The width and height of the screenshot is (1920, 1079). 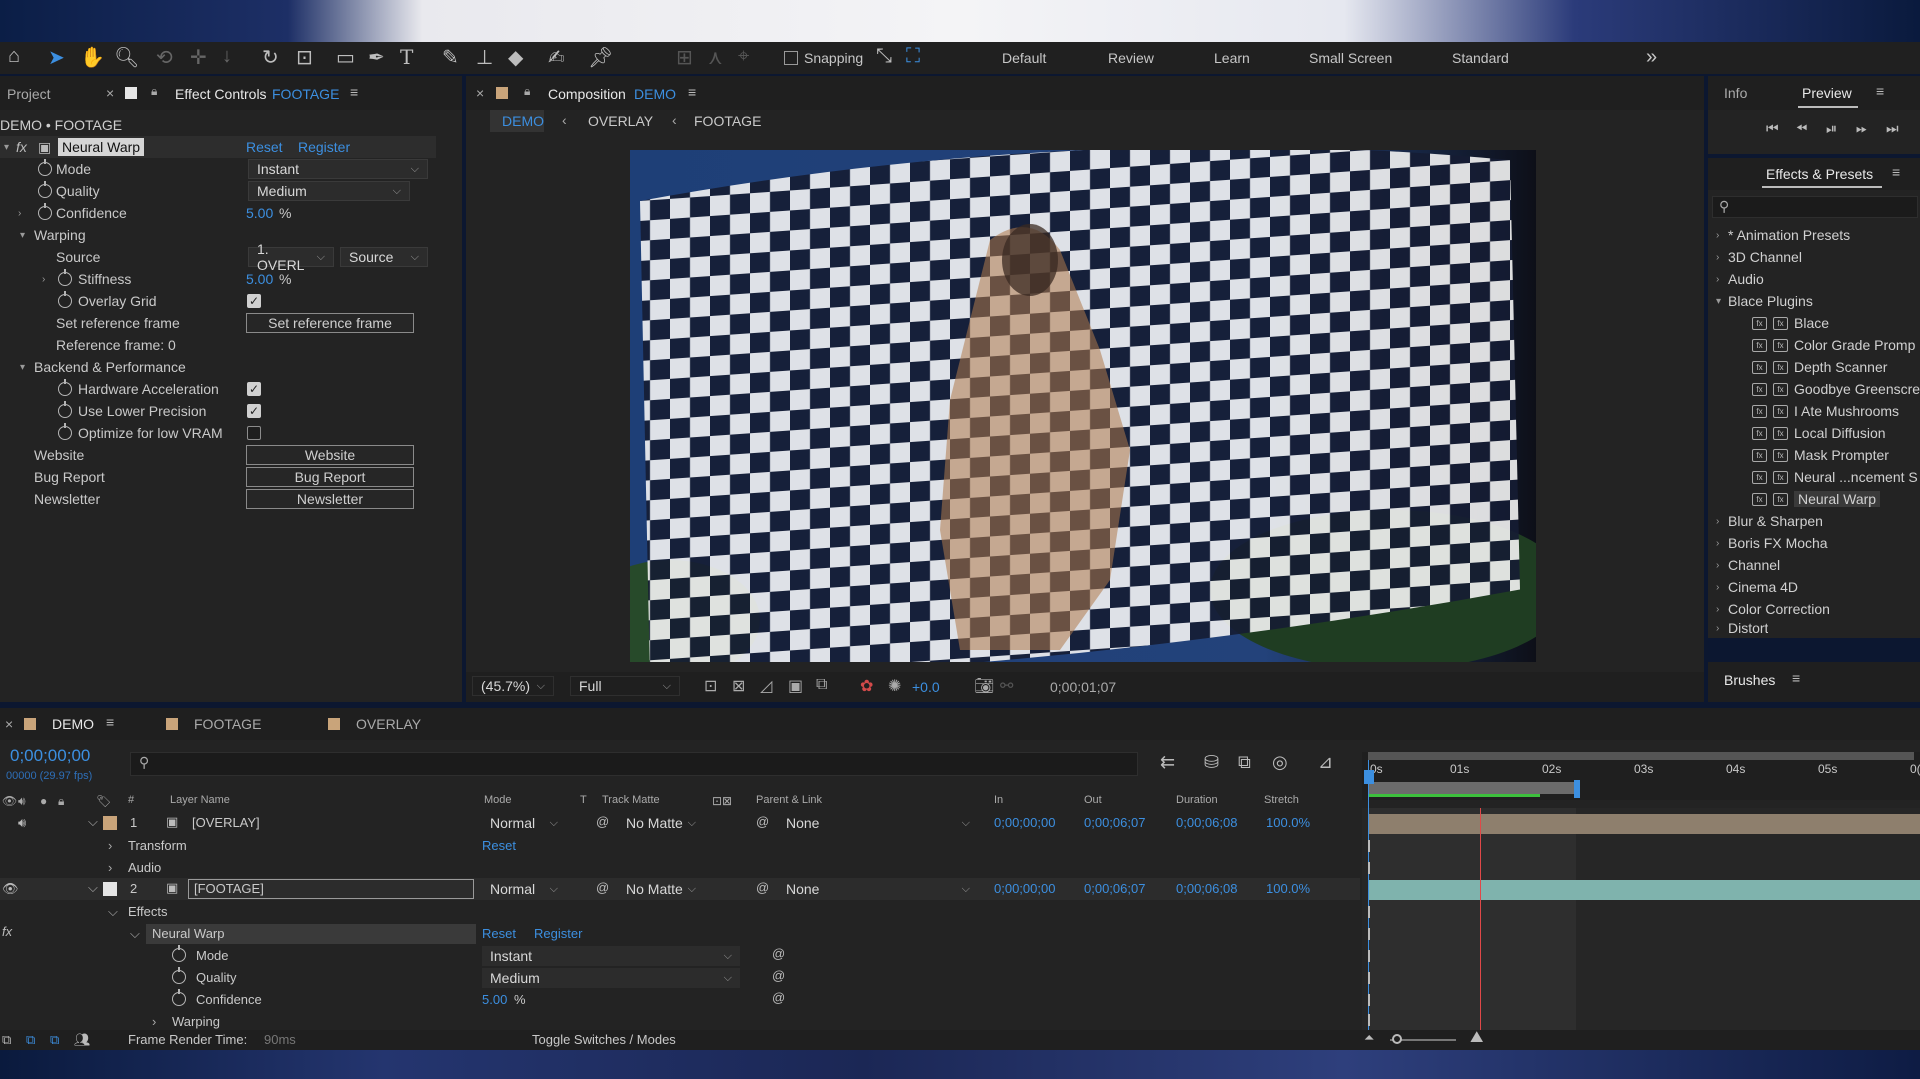 I want to click on list-item: fx fx Color Grade Promp, so click(x=1833, y=345).